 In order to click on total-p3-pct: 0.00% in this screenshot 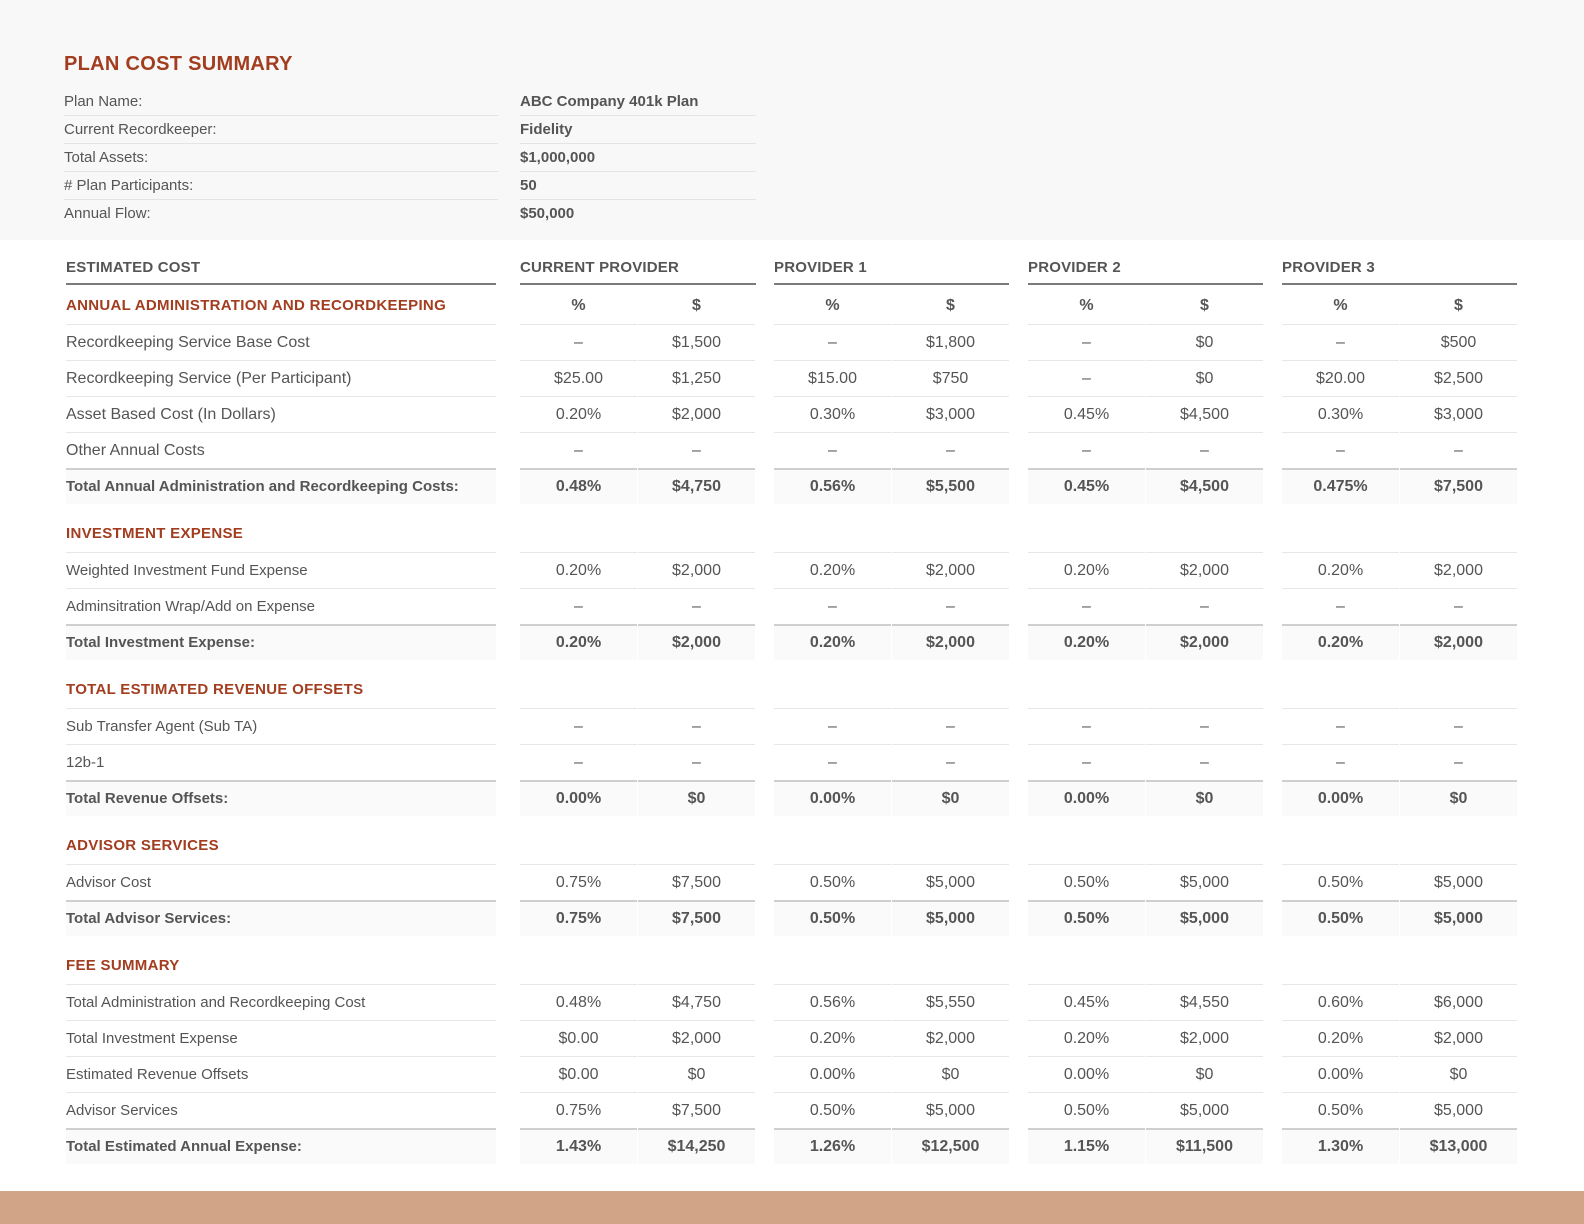, I will do `click(1340, 798)`.